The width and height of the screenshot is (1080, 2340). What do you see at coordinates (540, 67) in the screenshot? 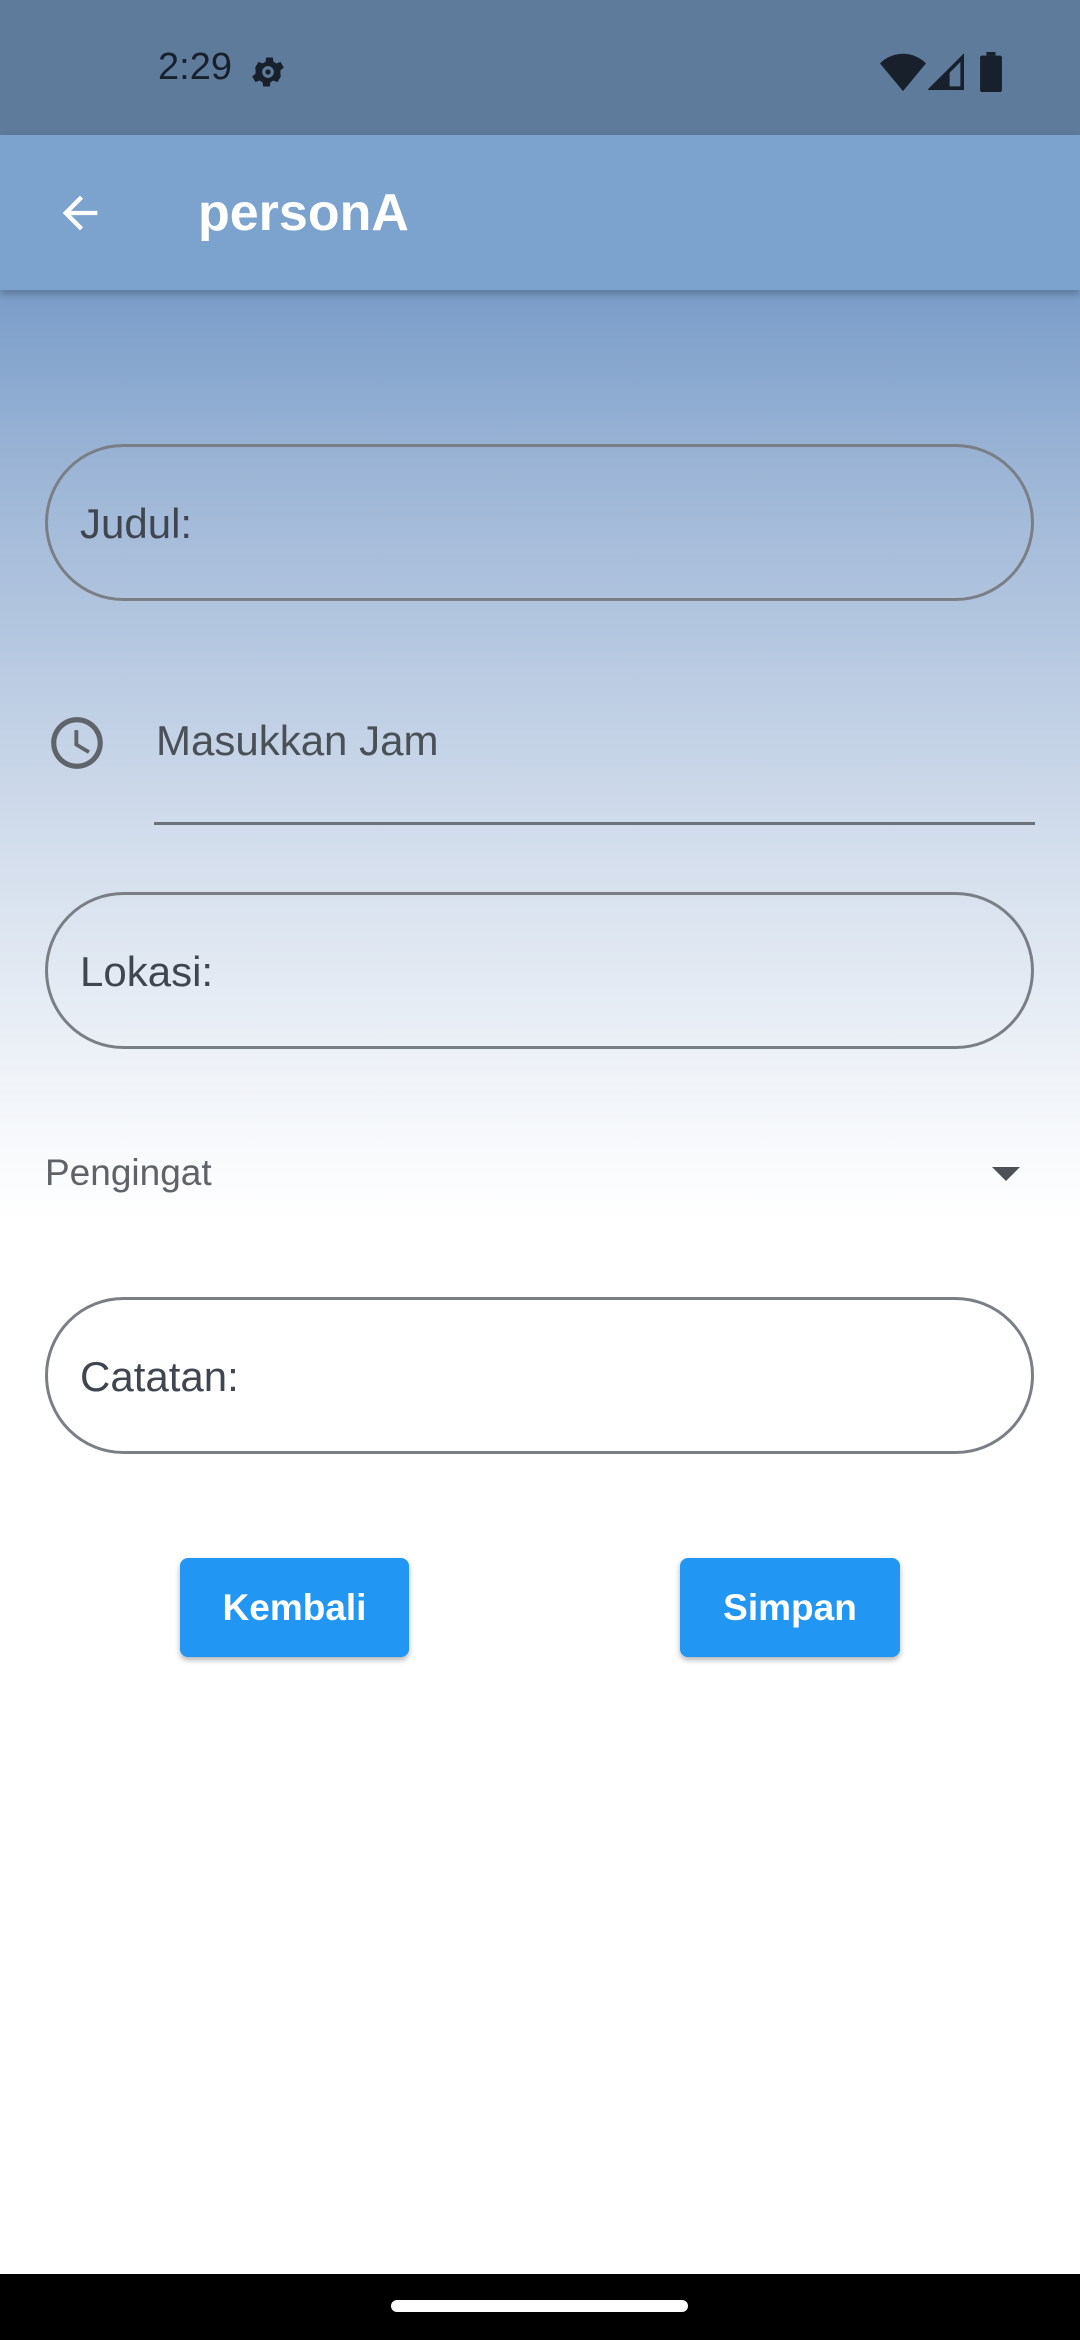
I see `status-bar: 2:29` at bounding box center [540, 67].